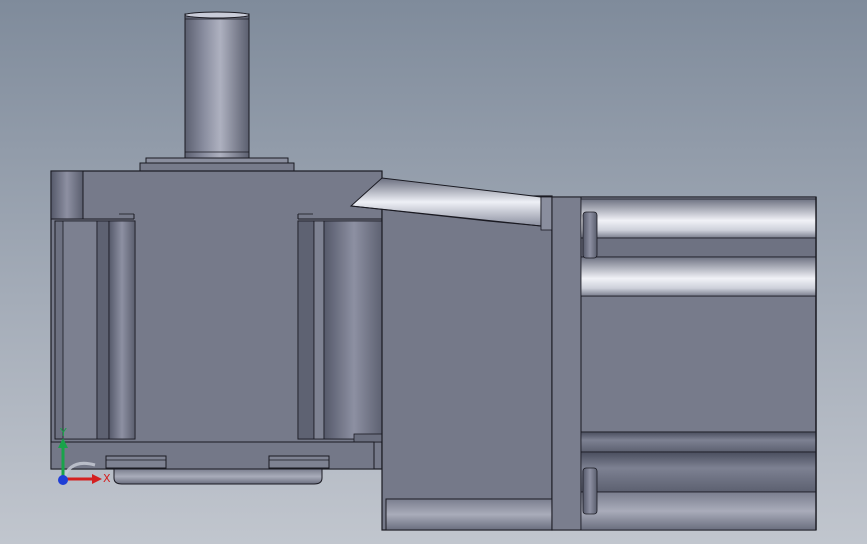  What do you see at coordinates (217, 91) in the screenshot?
I see `output-shaft` at bounding box center [217, 91].